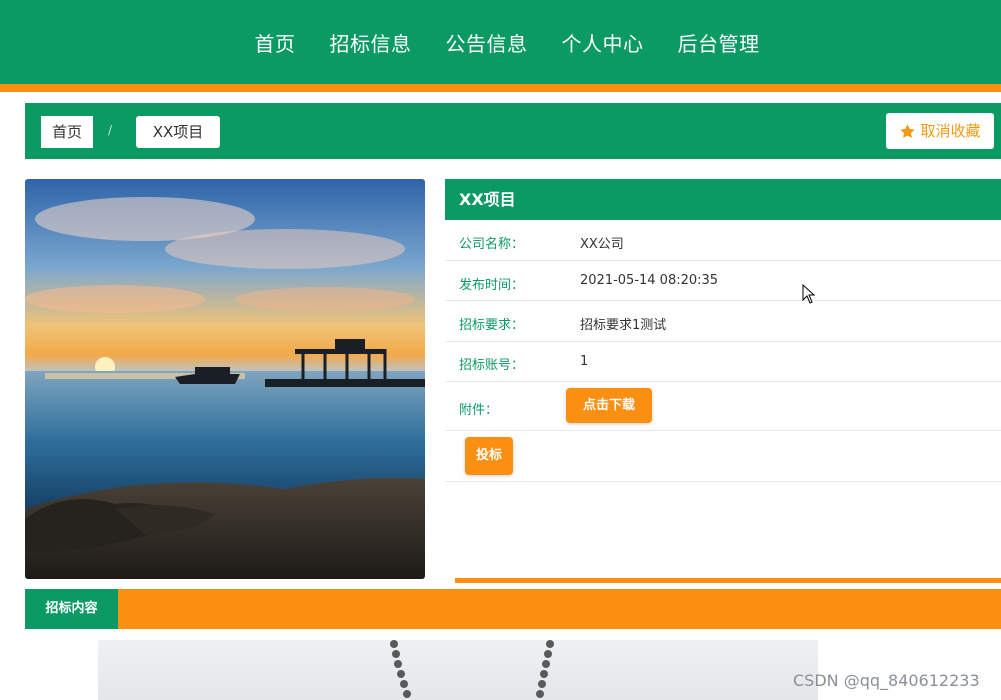 This screenshot has width=1001, height=700. Describe the element at coordinates (275, 42) in the screenshot. I see `nav-item-home: 首页` at that location.